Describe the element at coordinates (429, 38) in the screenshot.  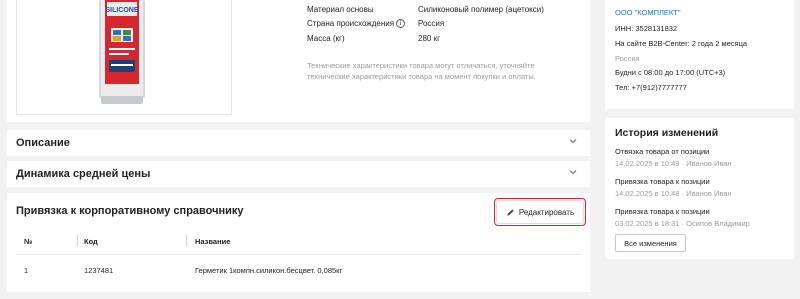
I see `spec-value: 280 кг` at that location.